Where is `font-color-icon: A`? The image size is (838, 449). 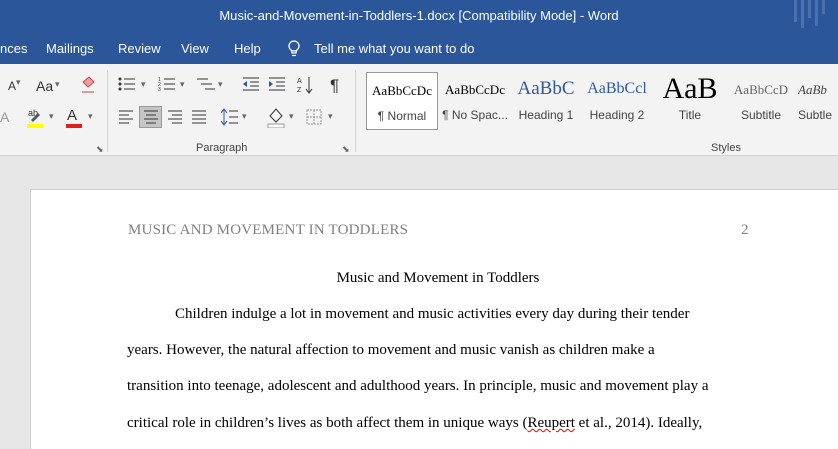 font-color-icon: A is located at coordinates (74, 117).